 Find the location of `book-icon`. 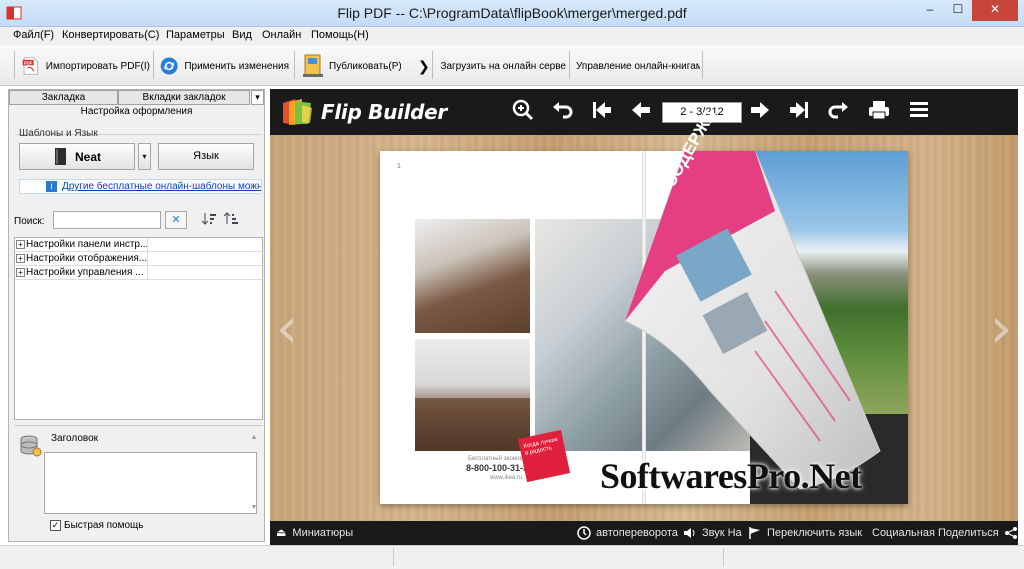

book-icon is located at coordinates (60, 156).